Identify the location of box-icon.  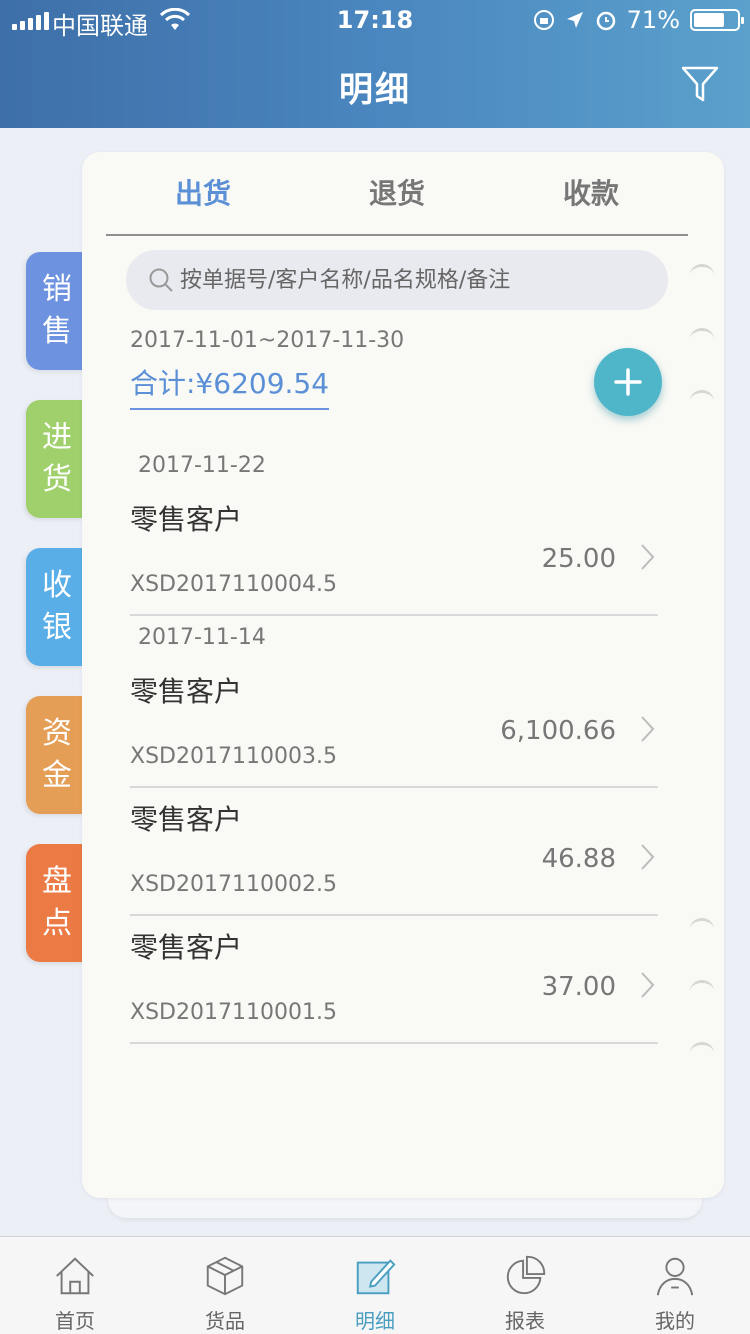
(225, 1276).